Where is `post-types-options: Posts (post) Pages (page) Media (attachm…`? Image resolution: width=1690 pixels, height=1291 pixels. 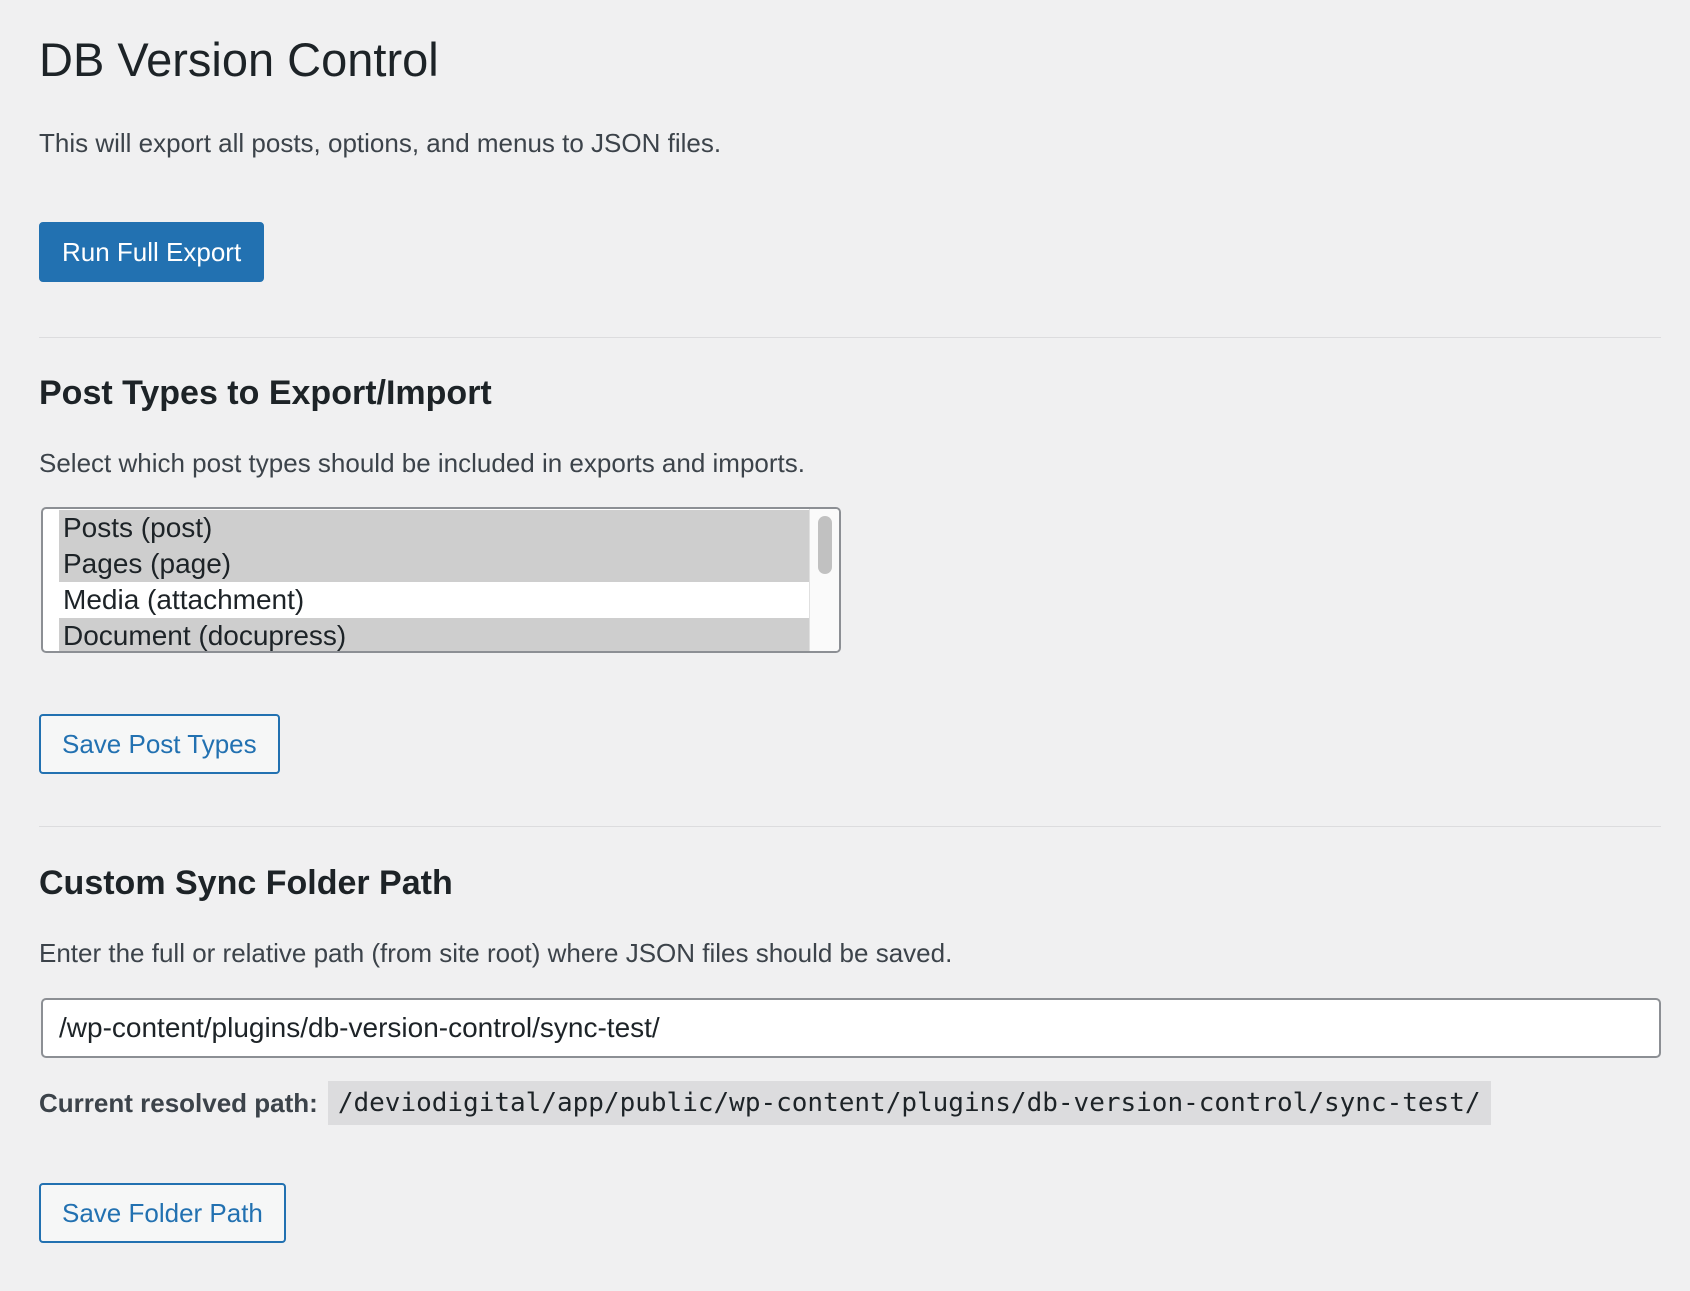
post-types-options: Posts (post) Pages (page) Media (attachm… is located at coordinates (448, 580).